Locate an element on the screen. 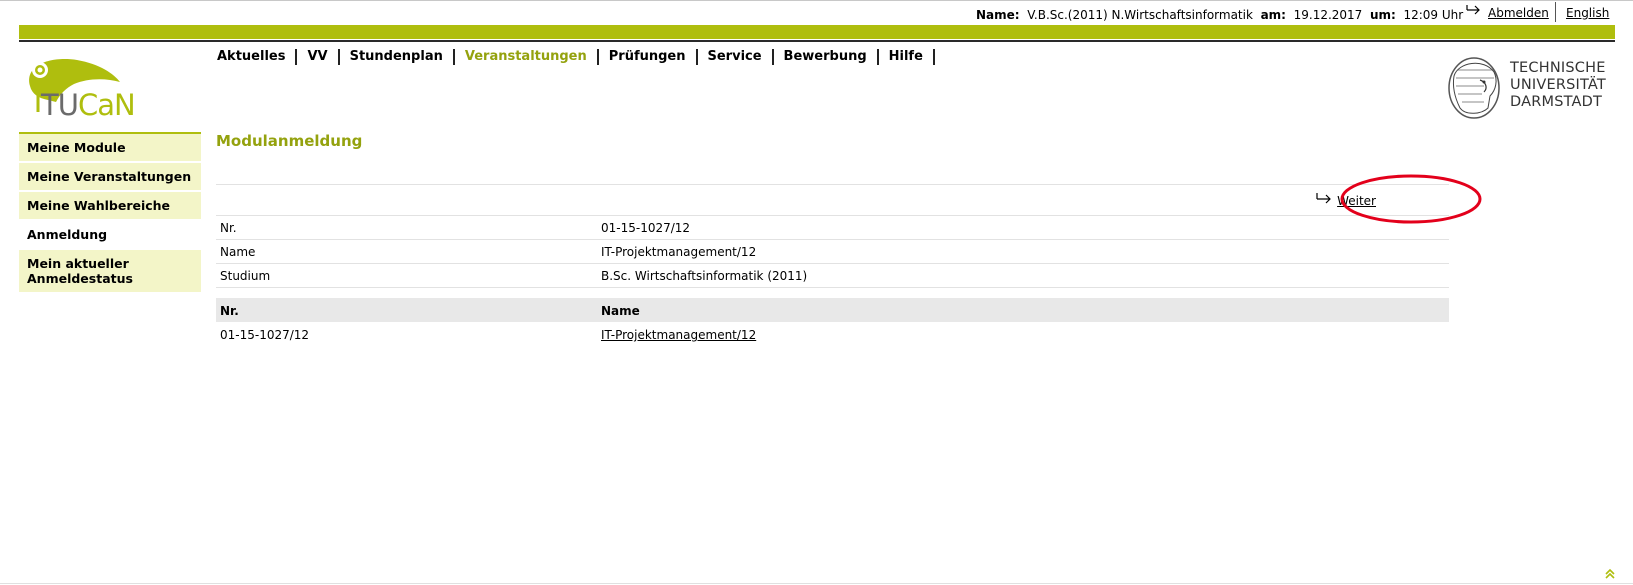 This screenshot has width=1633, height=585. header-divider is located at coordinates (817, 41).